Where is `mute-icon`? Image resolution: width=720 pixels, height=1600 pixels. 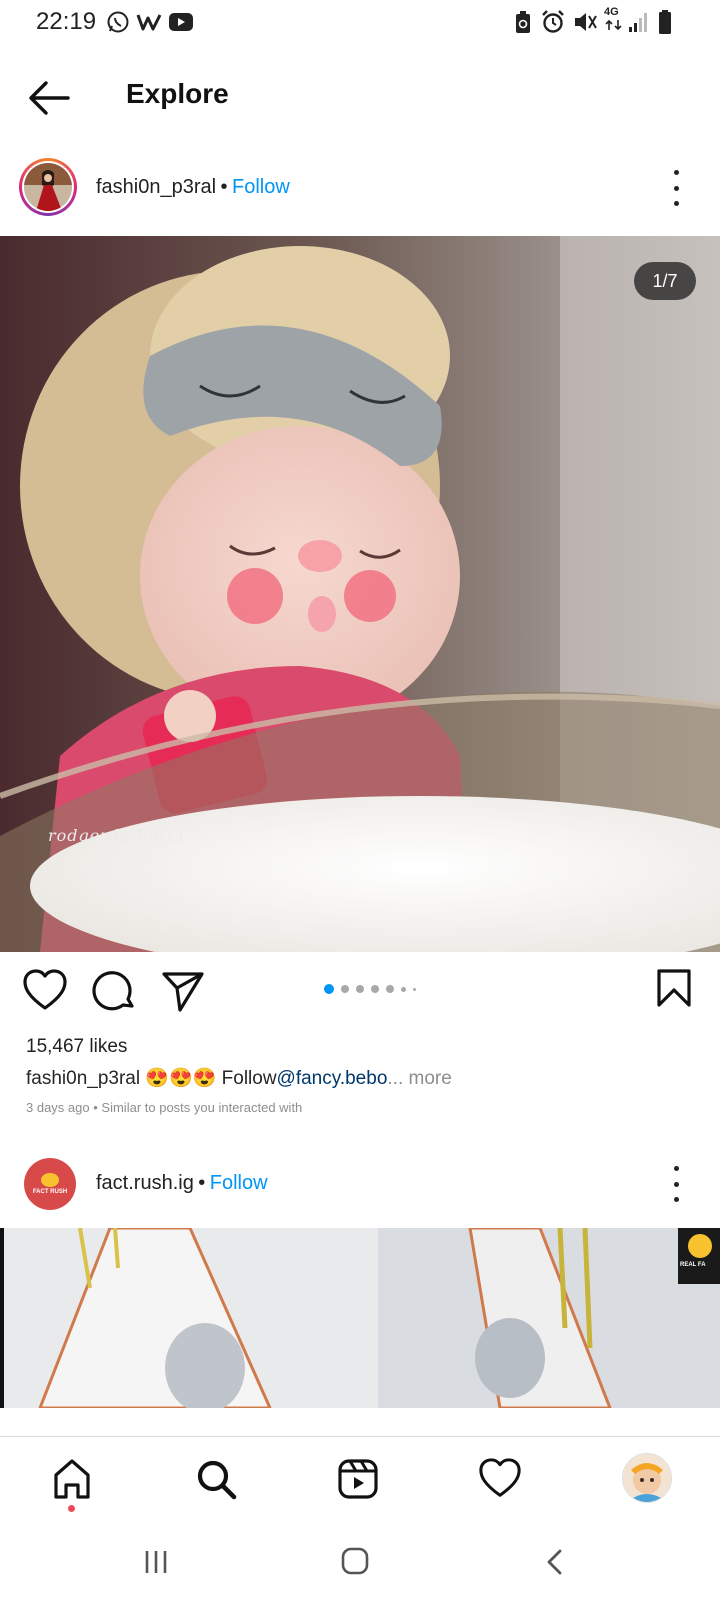
mute-icon is located at coordinates (586, 22).